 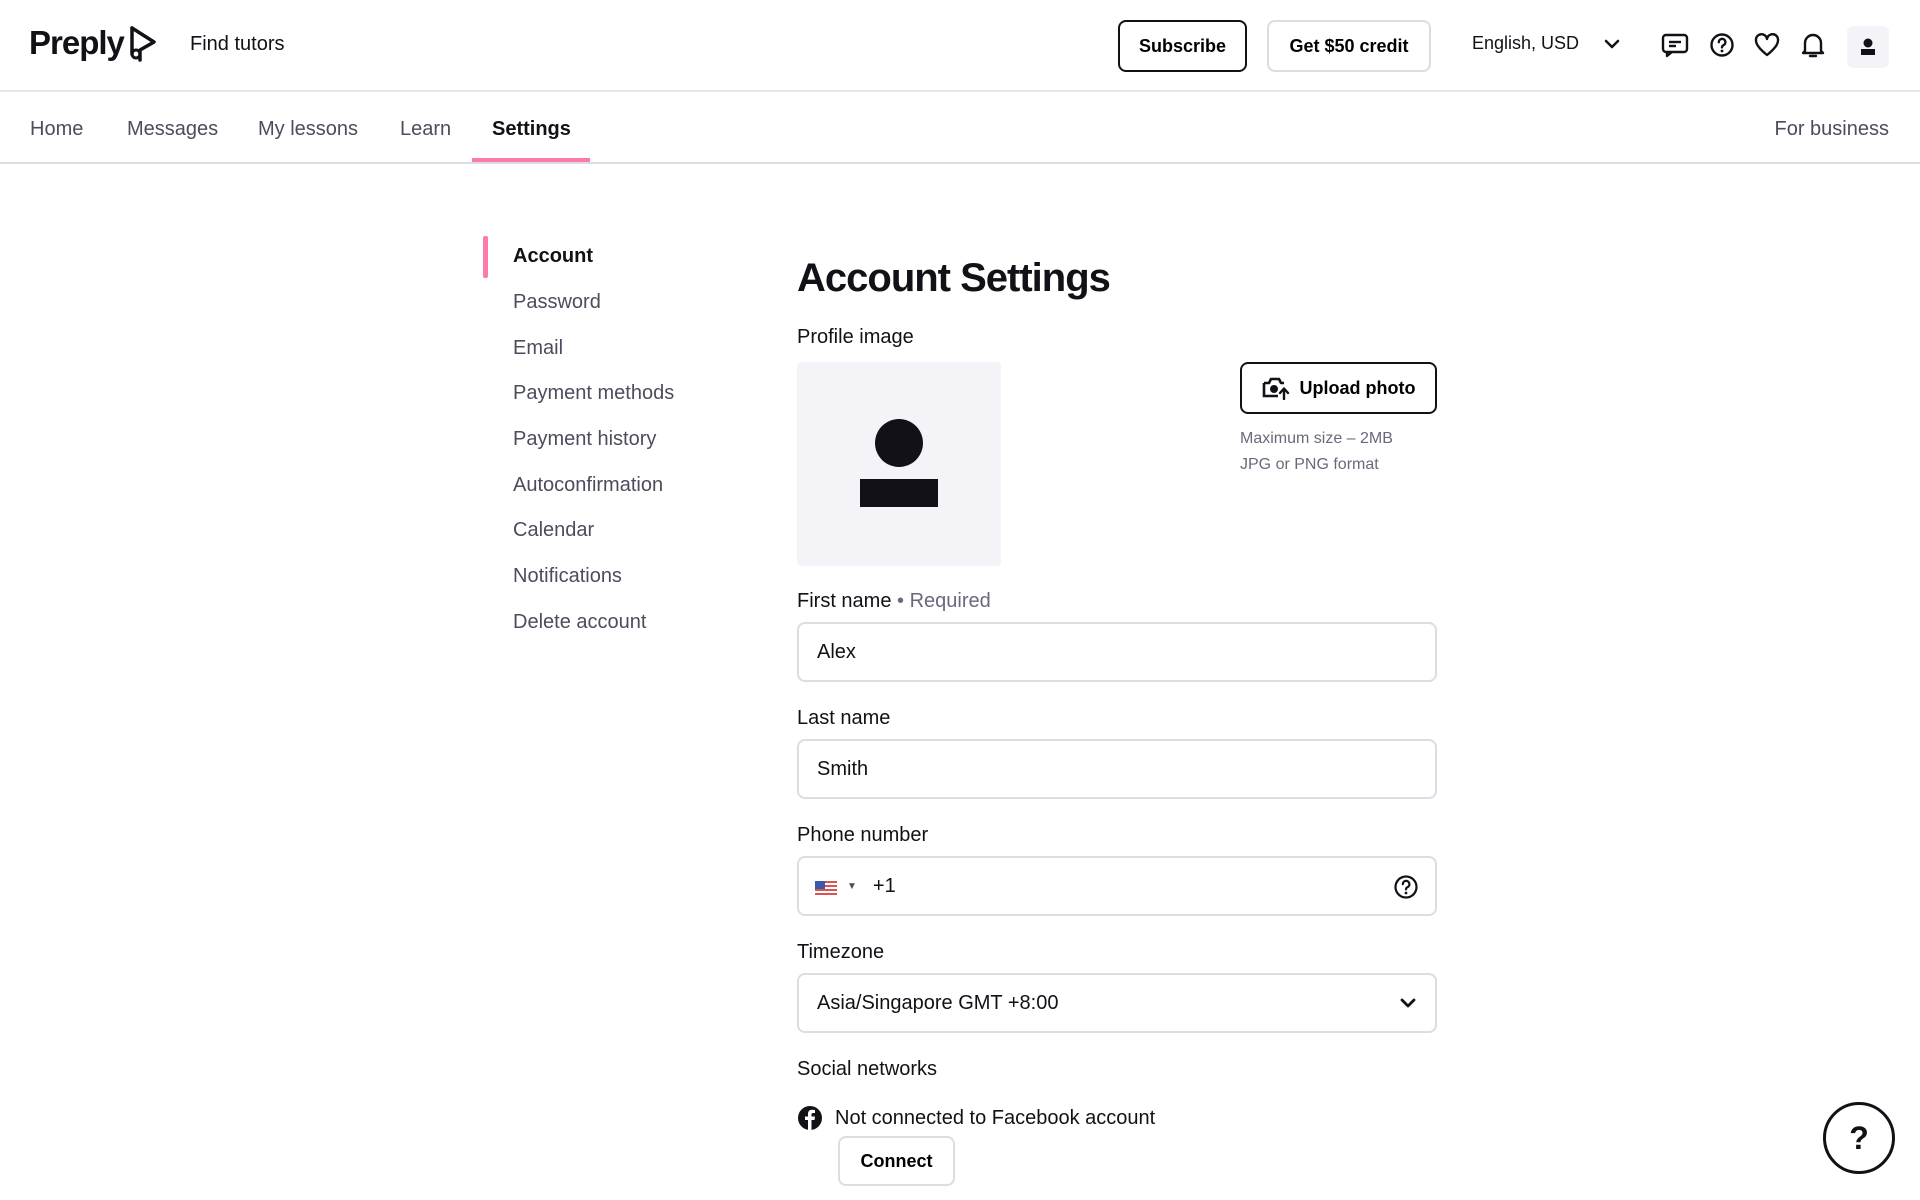 I want to click on sidebar-item-notifications: Notifications, so click(x=567, y=576).